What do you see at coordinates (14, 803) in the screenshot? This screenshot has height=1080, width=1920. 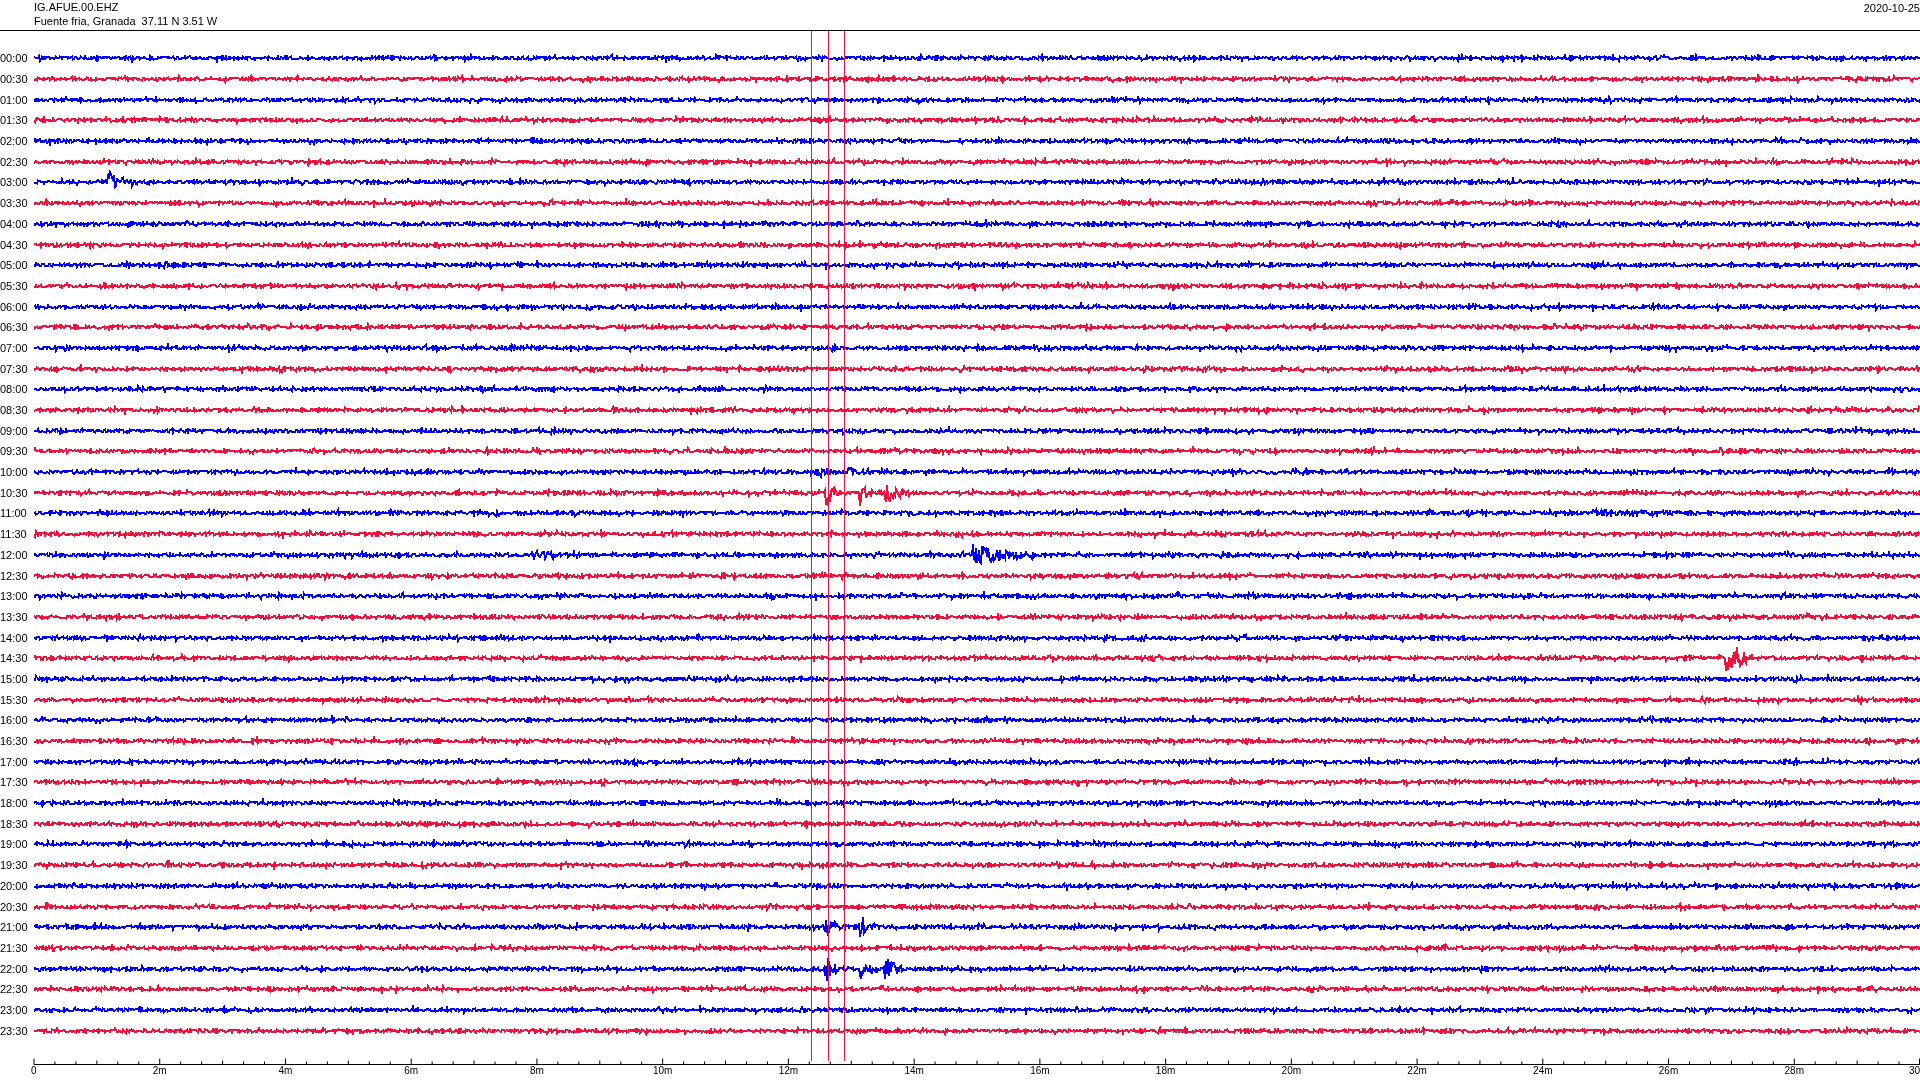 I see `row-time-label: 18:00` at bounding box center [14, 803].